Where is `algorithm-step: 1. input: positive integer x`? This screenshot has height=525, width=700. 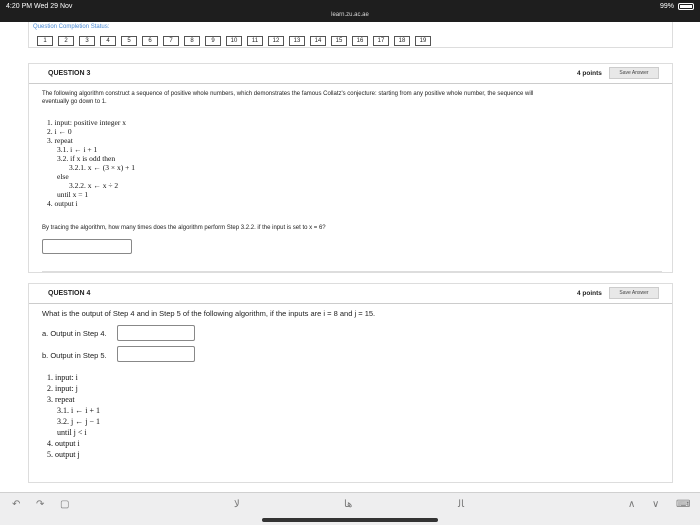
algorithm-step: 1. input: positive integer x is located at coordinates (86, 122).